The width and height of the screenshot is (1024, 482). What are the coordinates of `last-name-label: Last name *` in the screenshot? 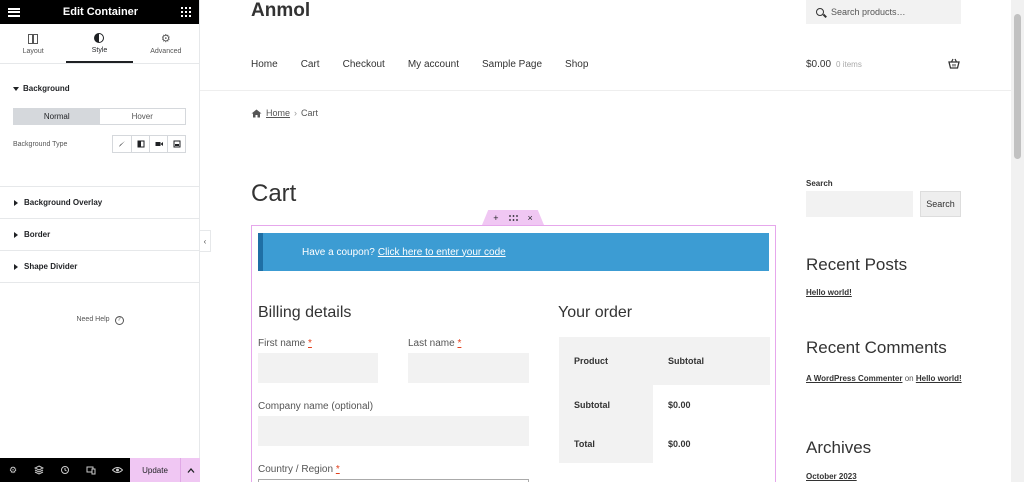 It's located at (434, 343).